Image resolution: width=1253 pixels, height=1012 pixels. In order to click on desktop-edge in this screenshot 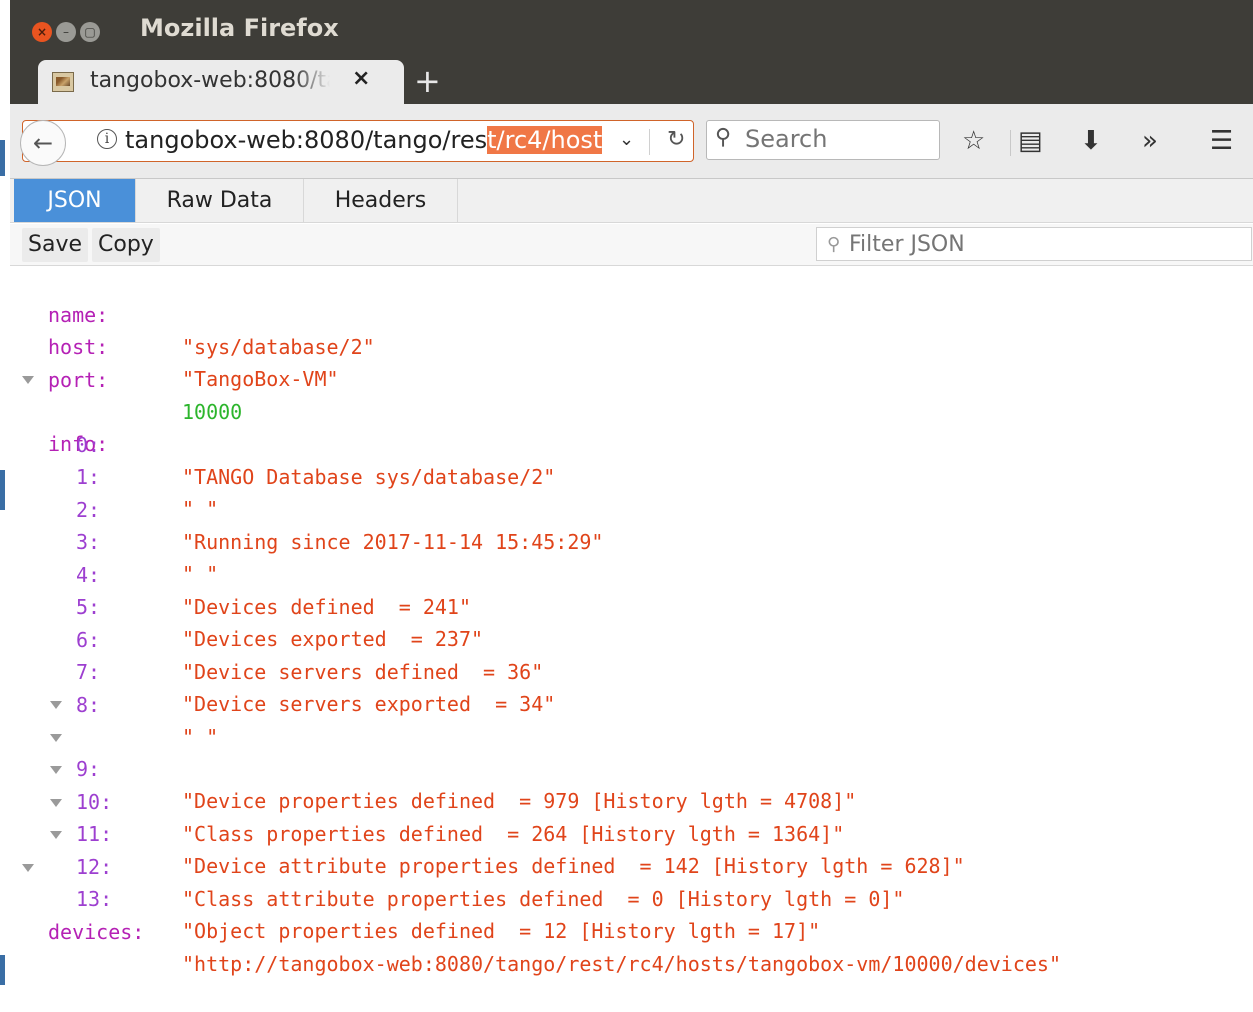, I will do `click(5, 493)`.